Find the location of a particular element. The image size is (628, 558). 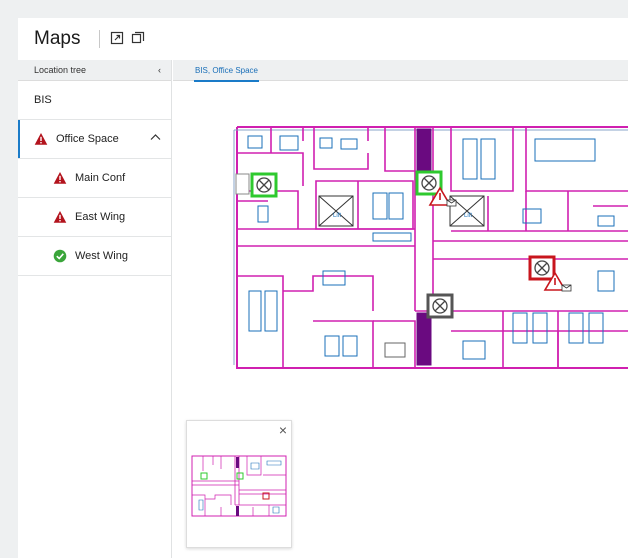

ok-checkmark-icon is located at coordinates (60, 256).